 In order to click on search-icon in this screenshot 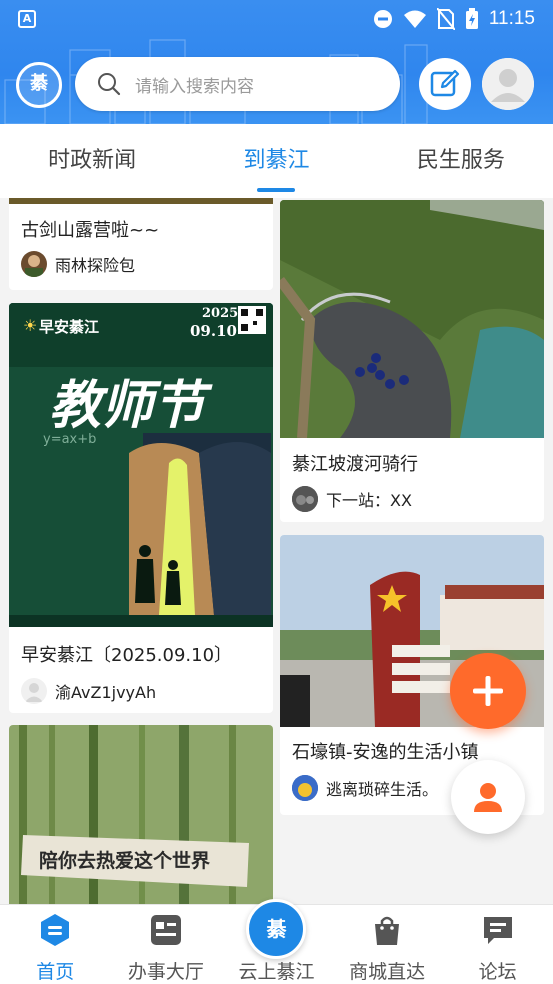, I will do `click(109, 84)`.